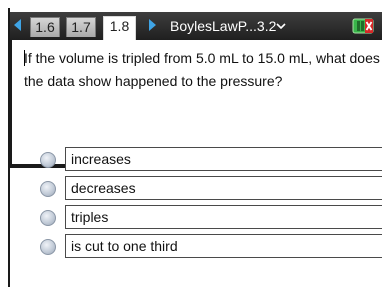 This screenshot has width=382, height=287. What do you see at coordinates (223, 26) in the screenshot?
I see `document-title: BoylesLawP...3.2` at bounding box center [223, 26].